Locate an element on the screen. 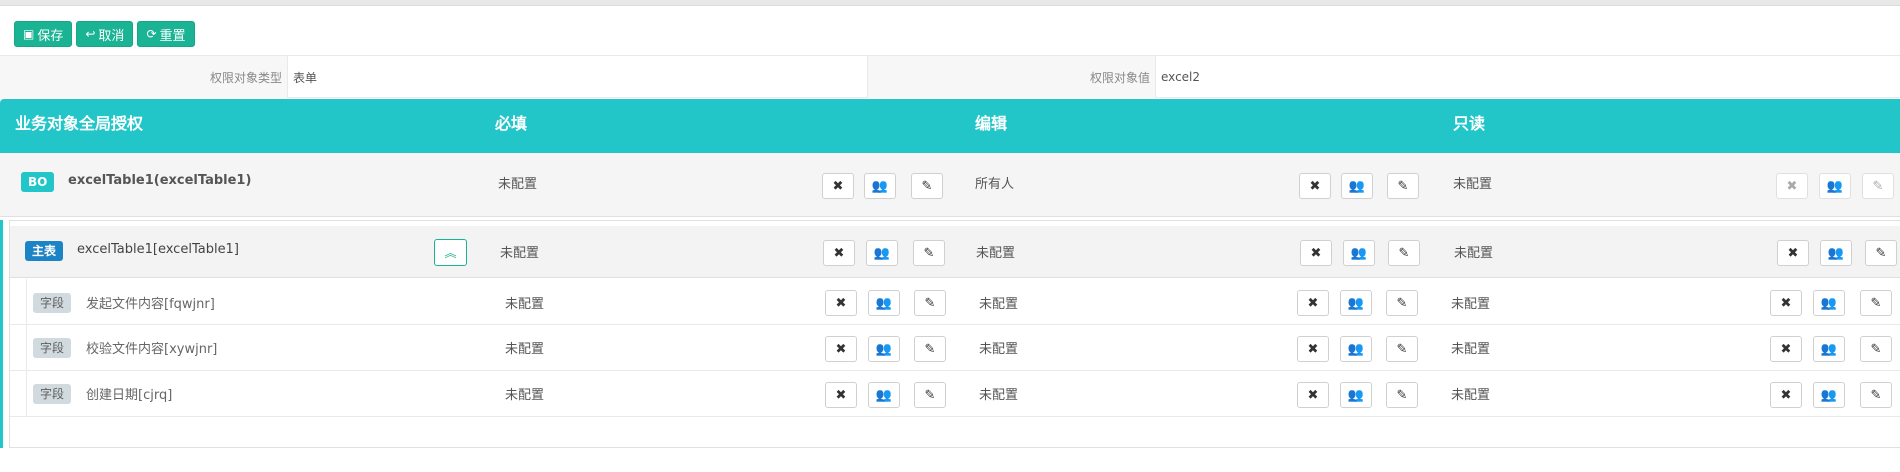  permission-info-row: 权限对象类型 表单 权限对象值 excel2 is located at coordinates (950, 76).